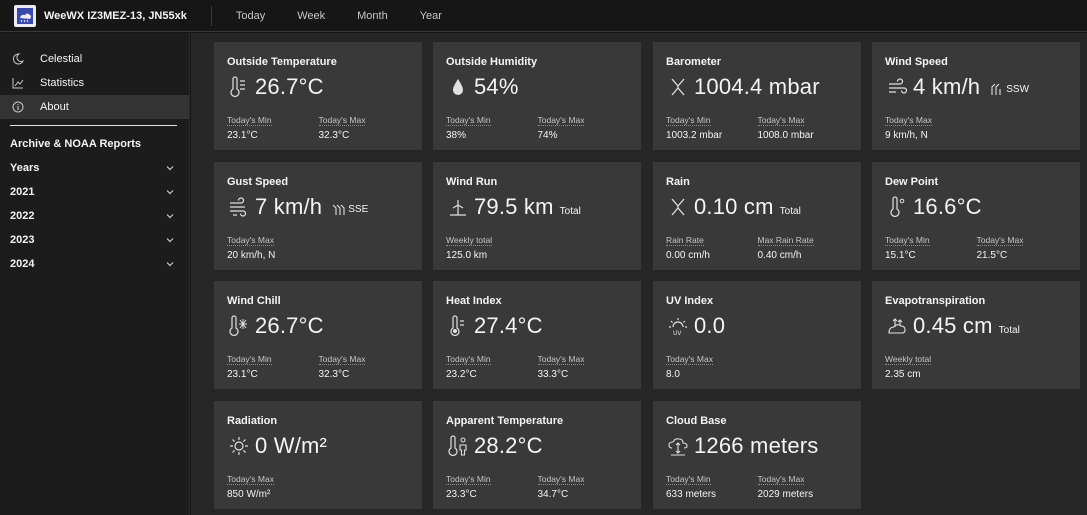  What do you see at coordinates (912, 182) in the screenshot?
I see `tile-title: Dew Point` at bounding box center [912, 182].